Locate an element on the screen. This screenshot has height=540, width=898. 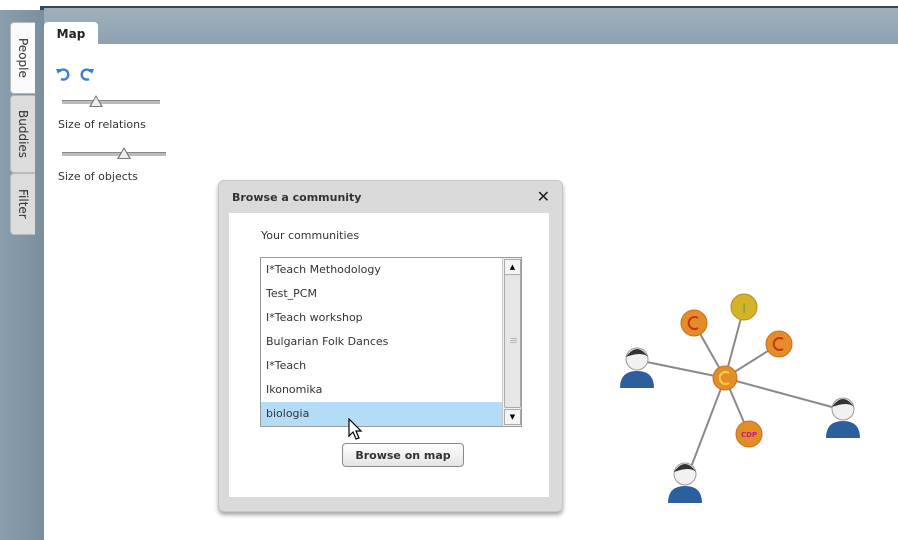
tab-filter-label: Filter is located at coordinates (23, 204).